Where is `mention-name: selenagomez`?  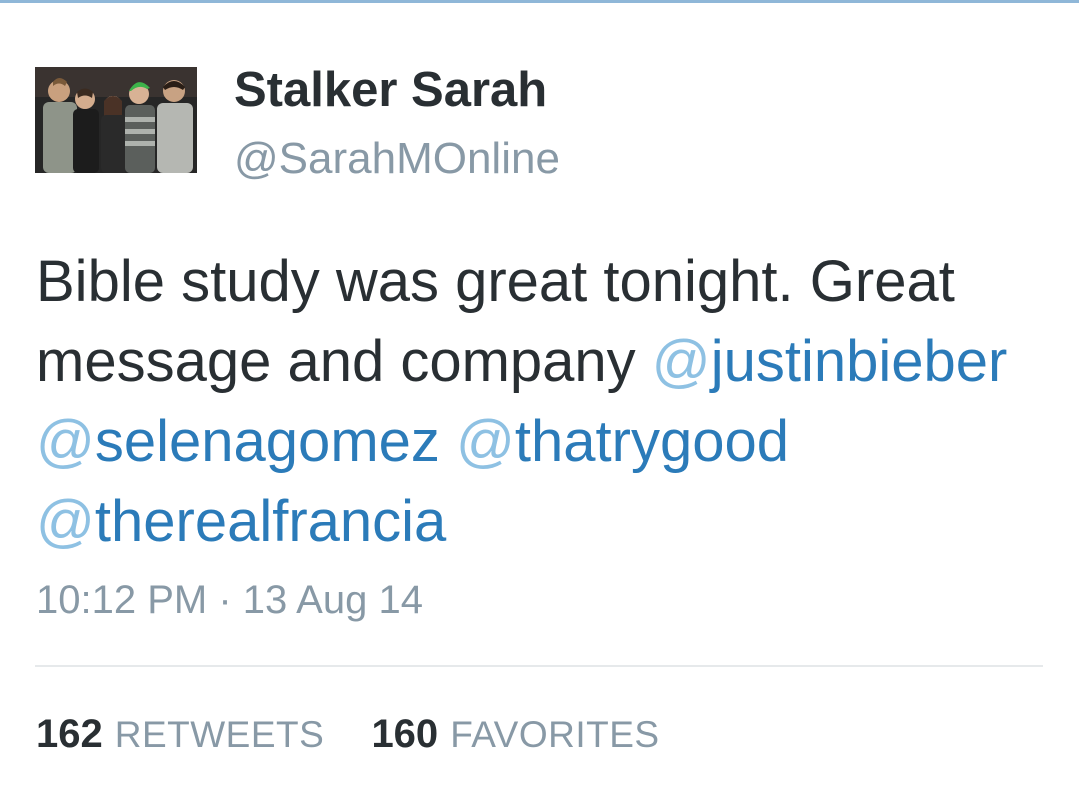
mention-name: selenagomez is located at coordinates (267, 441).